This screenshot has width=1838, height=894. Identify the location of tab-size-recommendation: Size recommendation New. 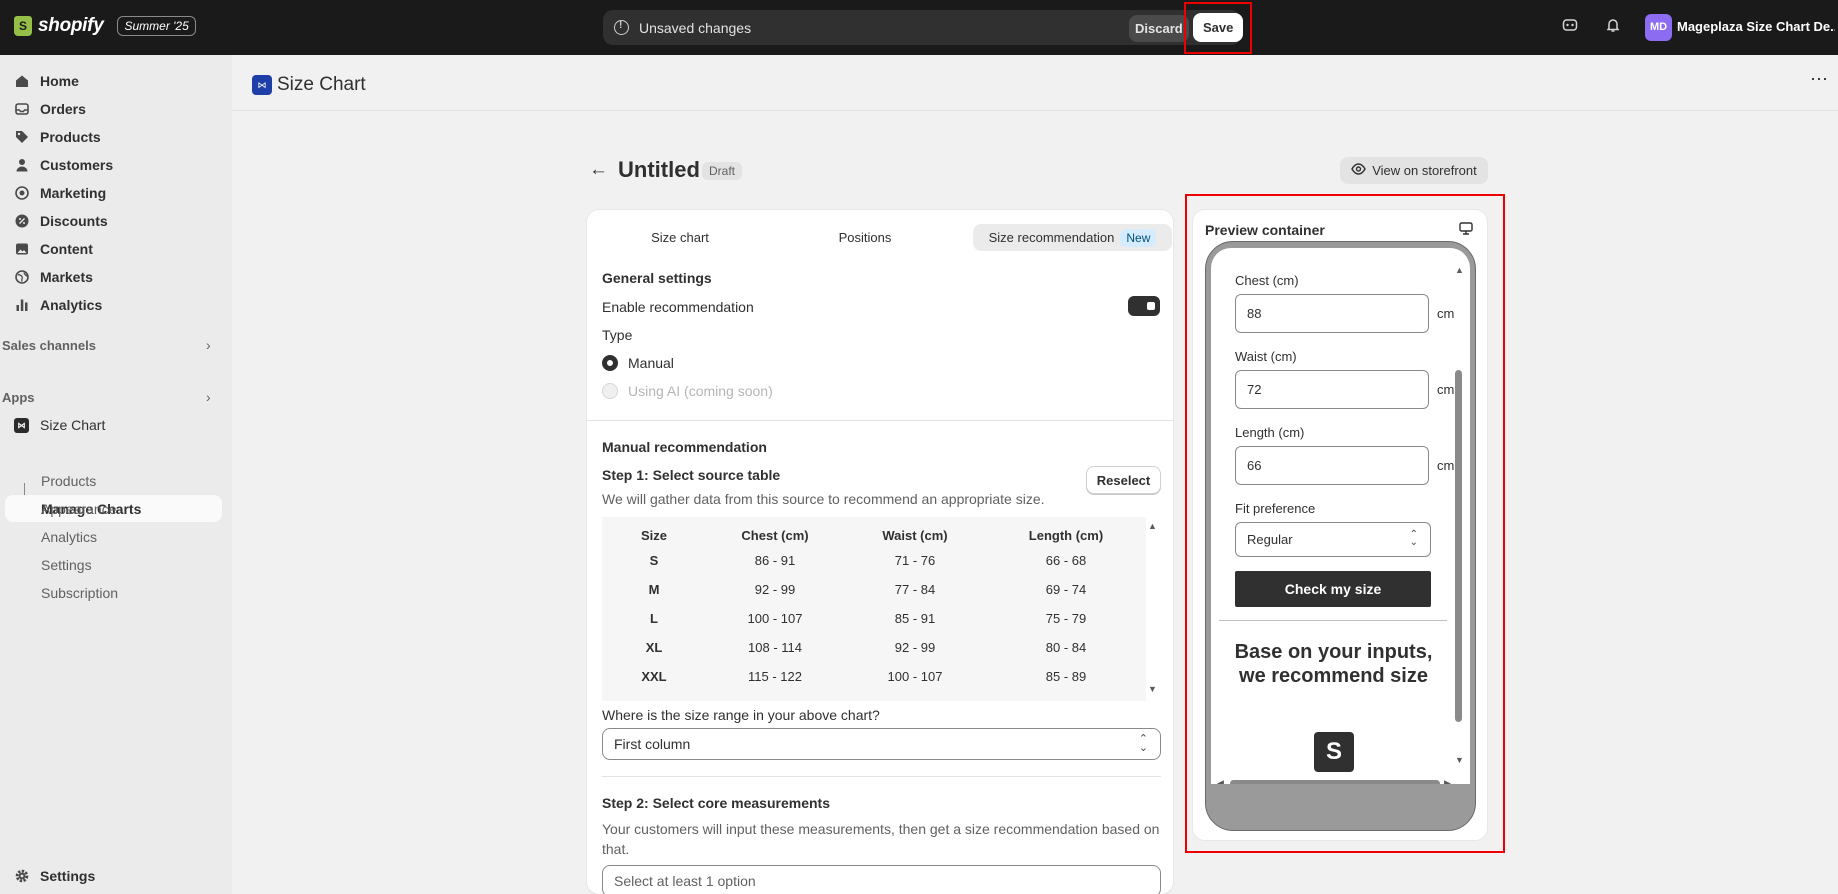
(1072, 237).